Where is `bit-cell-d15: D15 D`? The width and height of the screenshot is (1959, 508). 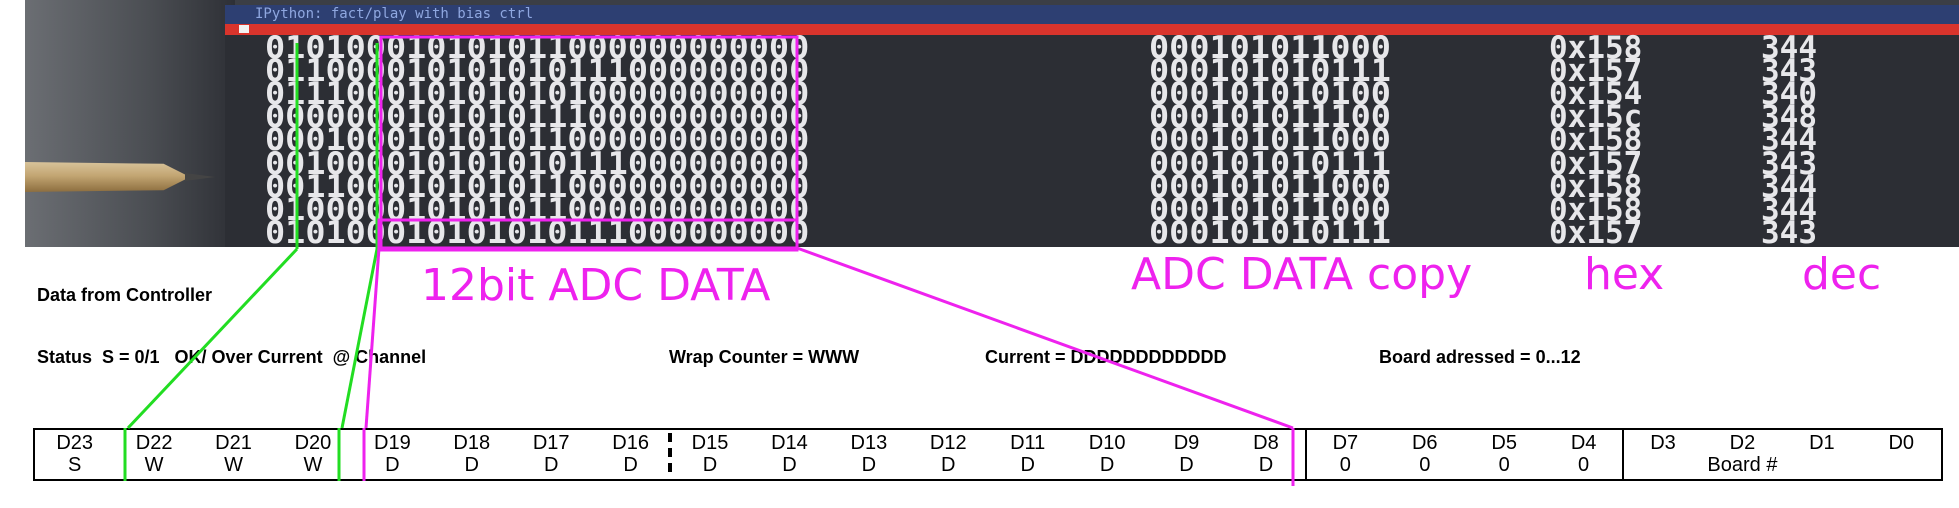
bit-cell-d15: D15 D is located at coordinates (709, 454).